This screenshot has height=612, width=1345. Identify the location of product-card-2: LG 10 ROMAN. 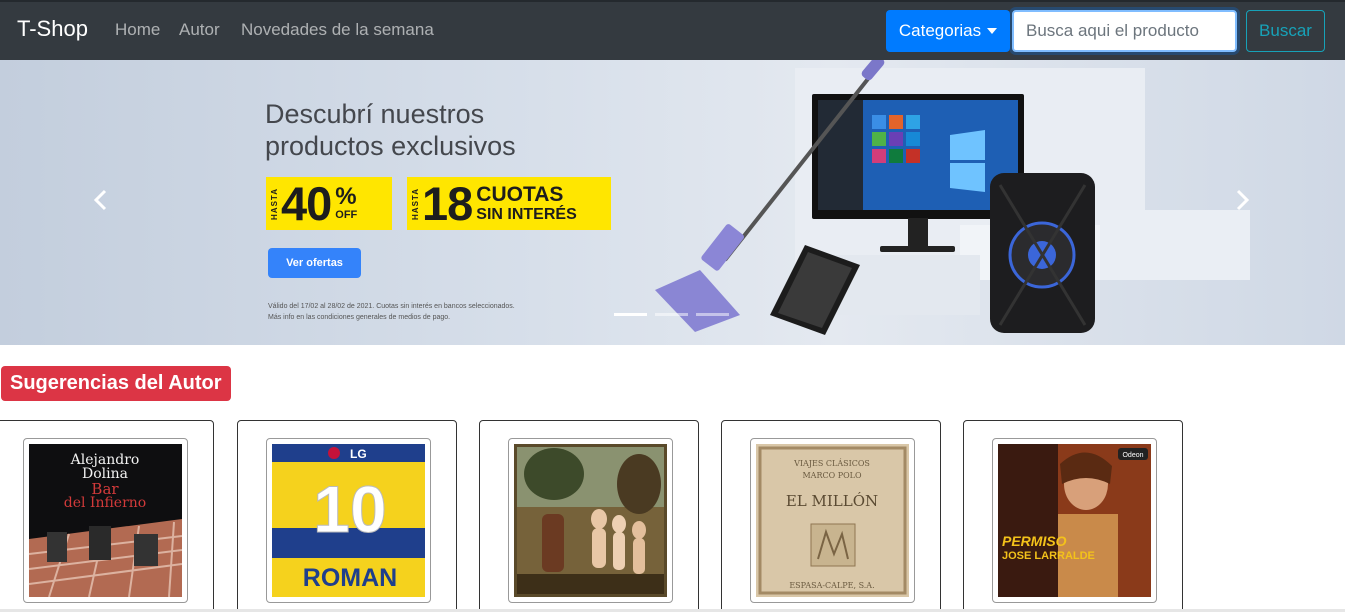
(347, 516).